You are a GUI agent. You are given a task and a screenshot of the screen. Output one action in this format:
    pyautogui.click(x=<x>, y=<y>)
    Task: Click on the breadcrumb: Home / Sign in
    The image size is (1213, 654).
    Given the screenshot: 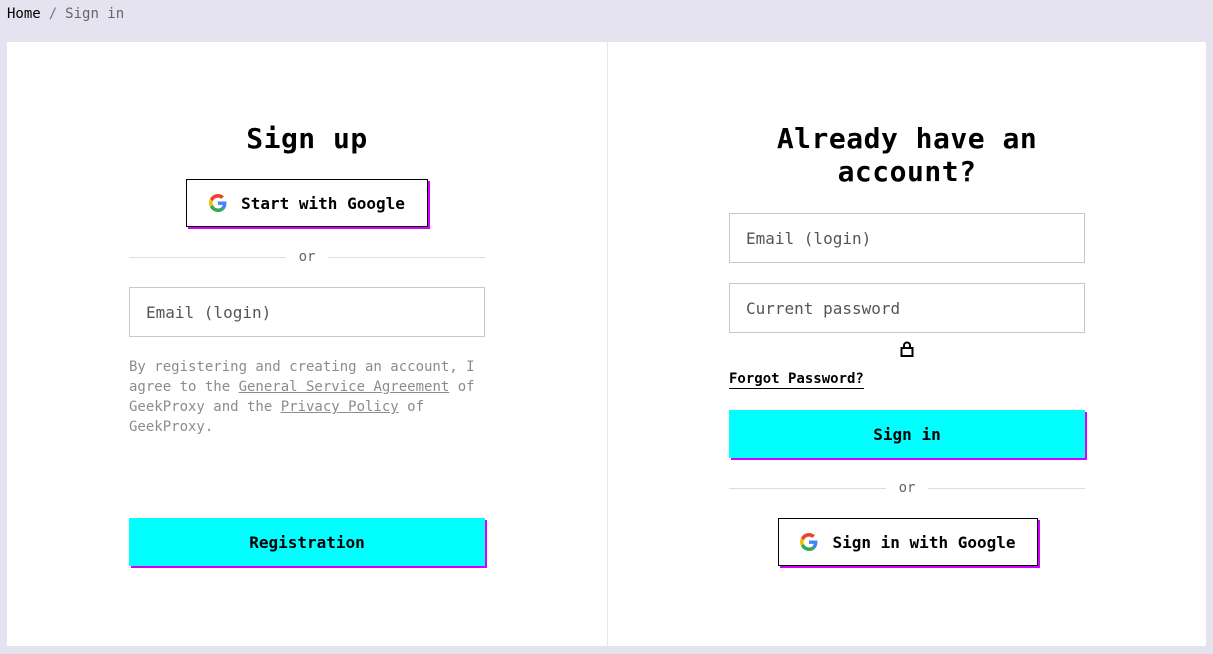 What is the action you would take?
    pyautogui.click(x=65, y=14)
    